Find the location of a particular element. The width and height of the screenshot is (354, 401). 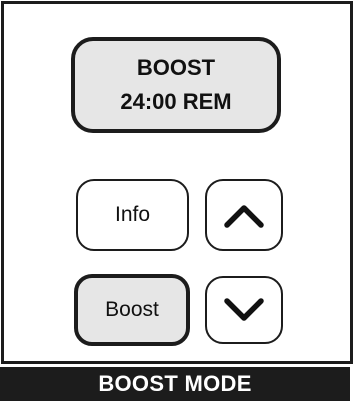

boost-button: Boost is located at coordinates (132, 310).